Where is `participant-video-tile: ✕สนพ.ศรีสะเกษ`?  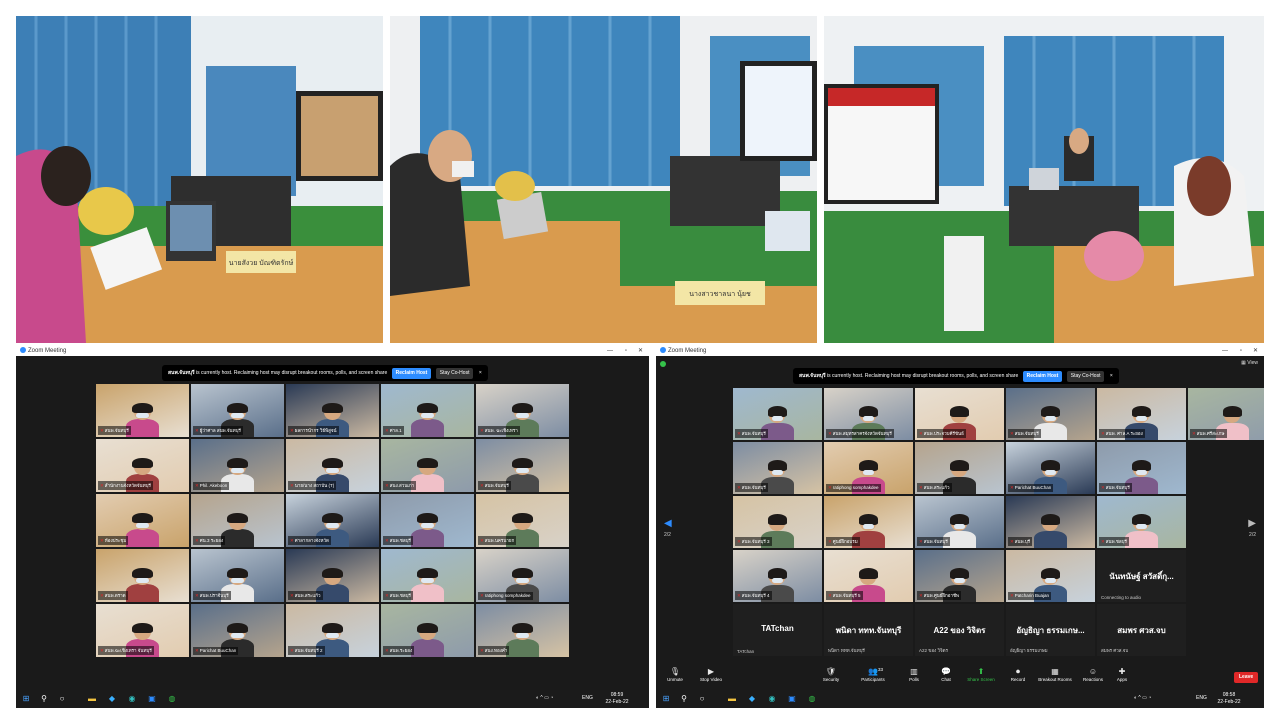
participant-video-tile: ✕สนพ.ศรีสะเกษ is located at coordinates (1226, 414).